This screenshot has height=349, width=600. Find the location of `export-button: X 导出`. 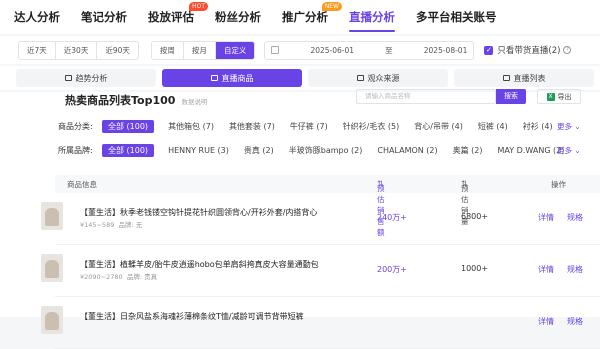

export-button: X 导出 is located at coordinates (559, 96).